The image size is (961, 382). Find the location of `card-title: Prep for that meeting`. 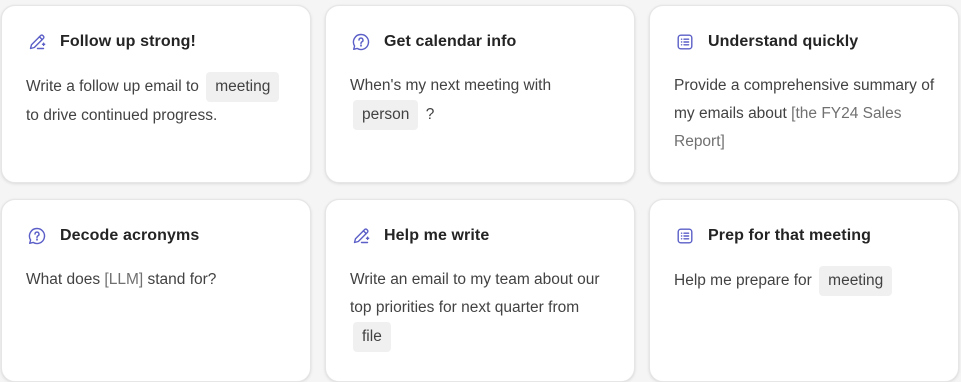

card-title: Prep for that meeting is located at coordinates (790, 235).